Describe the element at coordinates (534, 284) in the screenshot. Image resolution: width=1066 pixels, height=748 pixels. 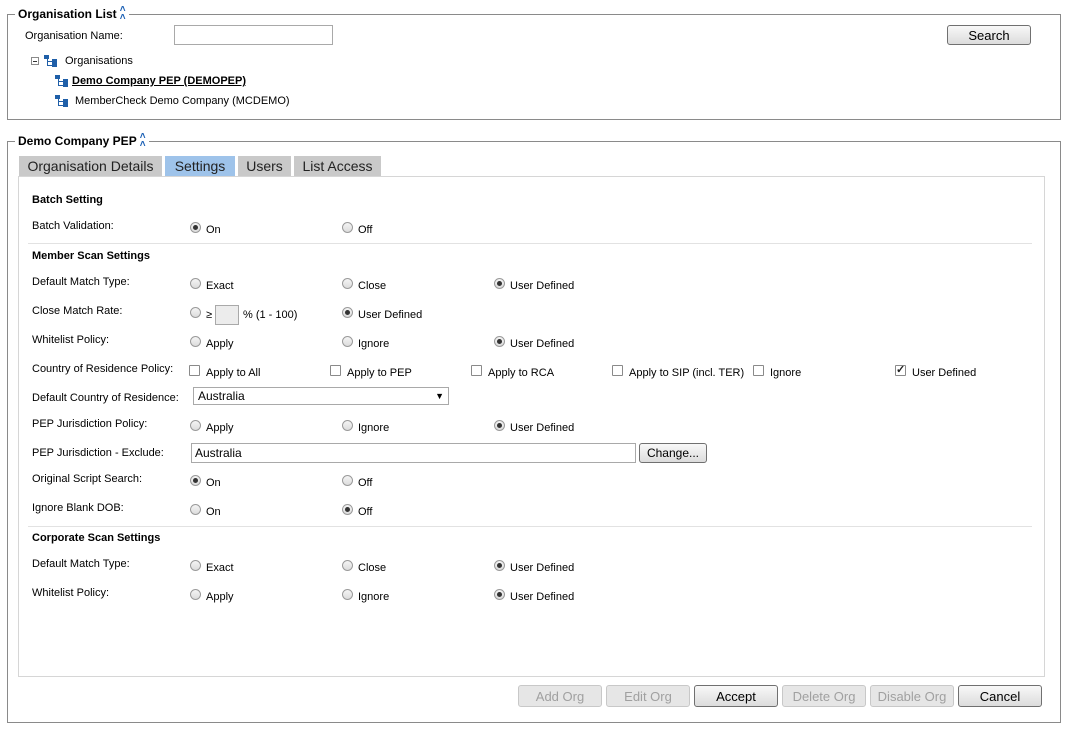
I see `member-match-user-defined: User Defined` at that location.